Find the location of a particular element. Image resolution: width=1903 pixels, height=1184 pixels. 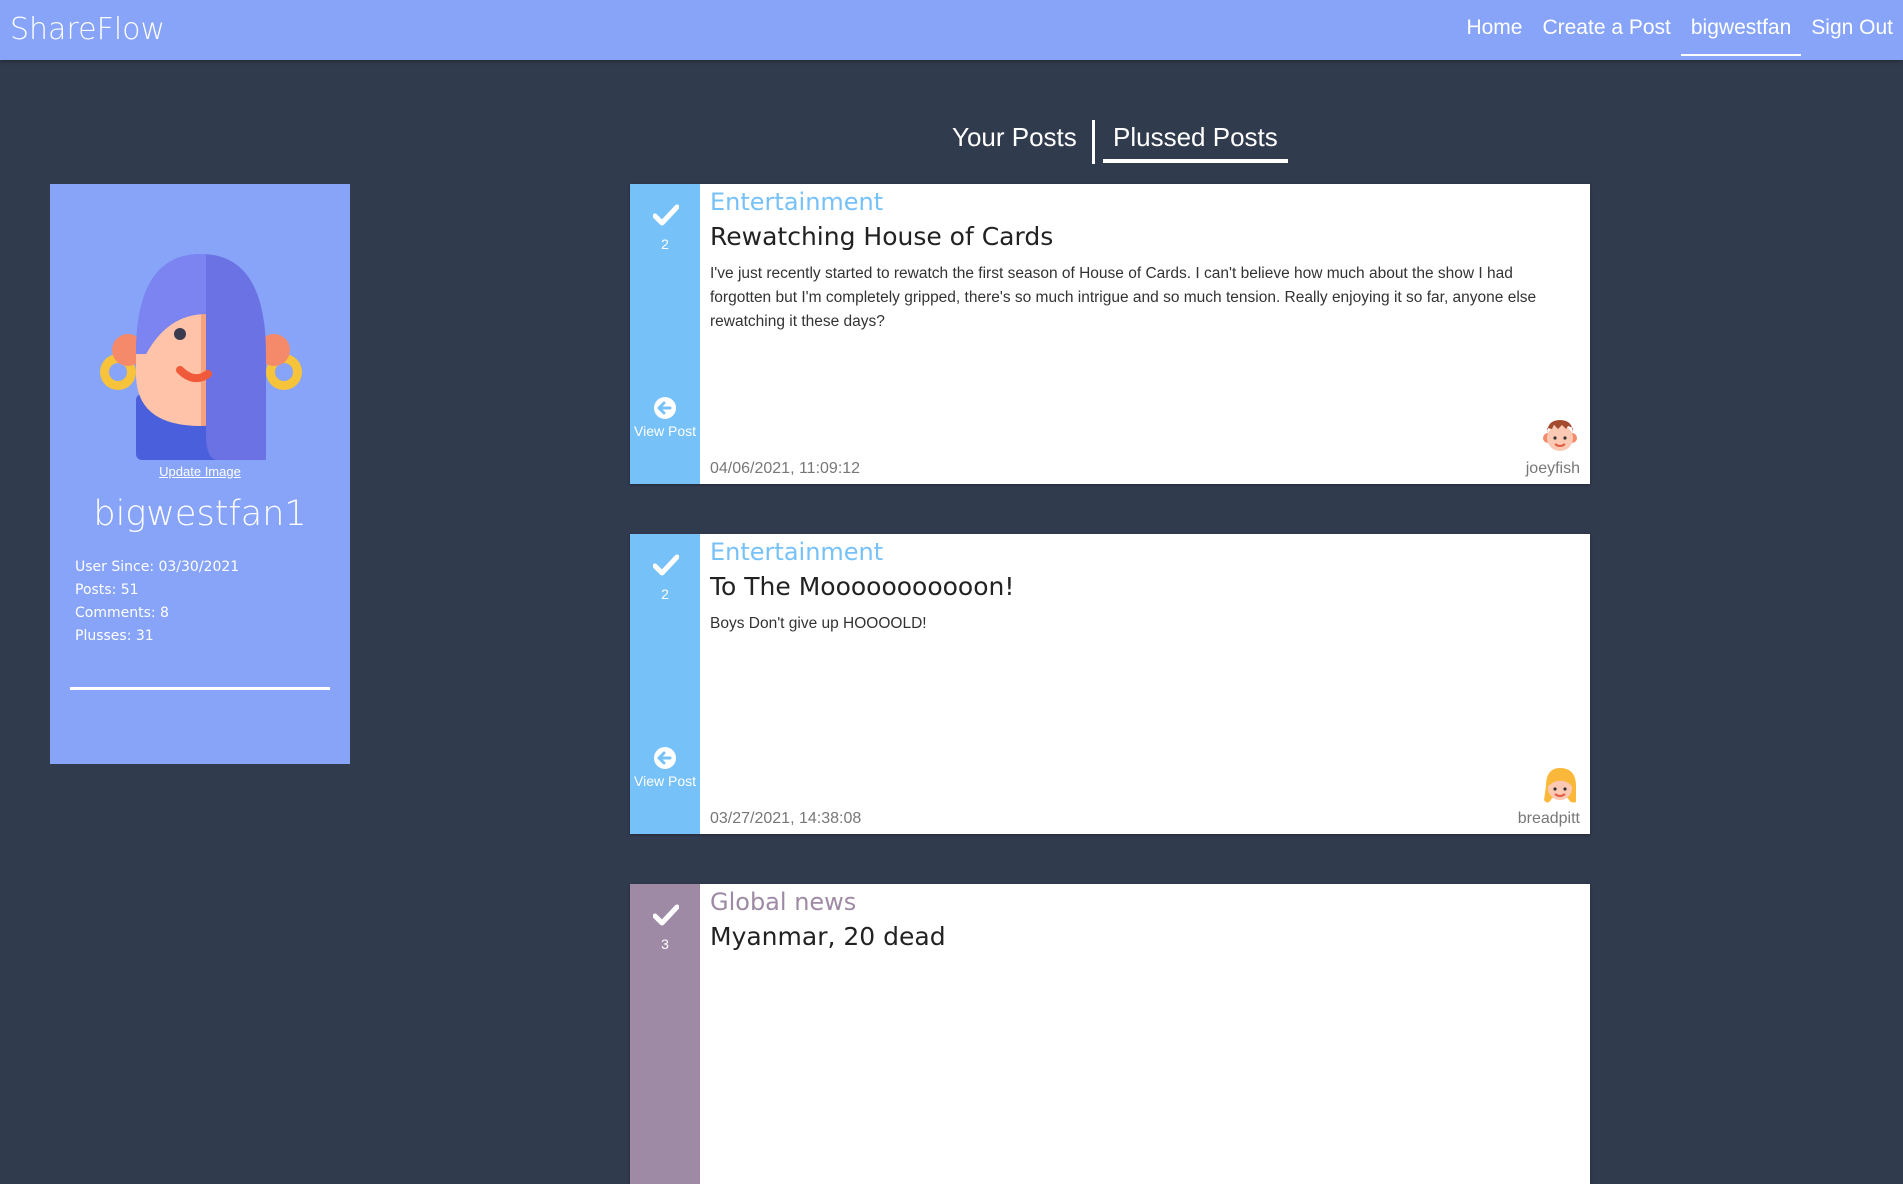

update-image-link: Update Image is located at coordinates (200, 471).